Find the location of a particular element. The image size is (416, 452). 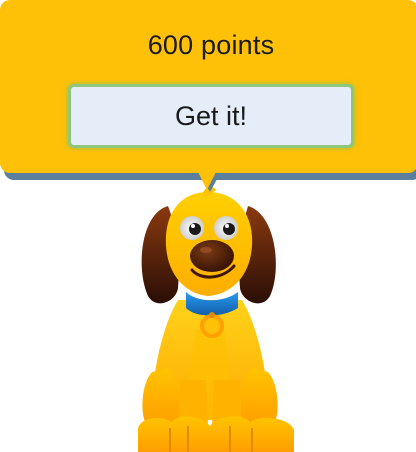

bubble-tail is located at coordinates (207, 179).